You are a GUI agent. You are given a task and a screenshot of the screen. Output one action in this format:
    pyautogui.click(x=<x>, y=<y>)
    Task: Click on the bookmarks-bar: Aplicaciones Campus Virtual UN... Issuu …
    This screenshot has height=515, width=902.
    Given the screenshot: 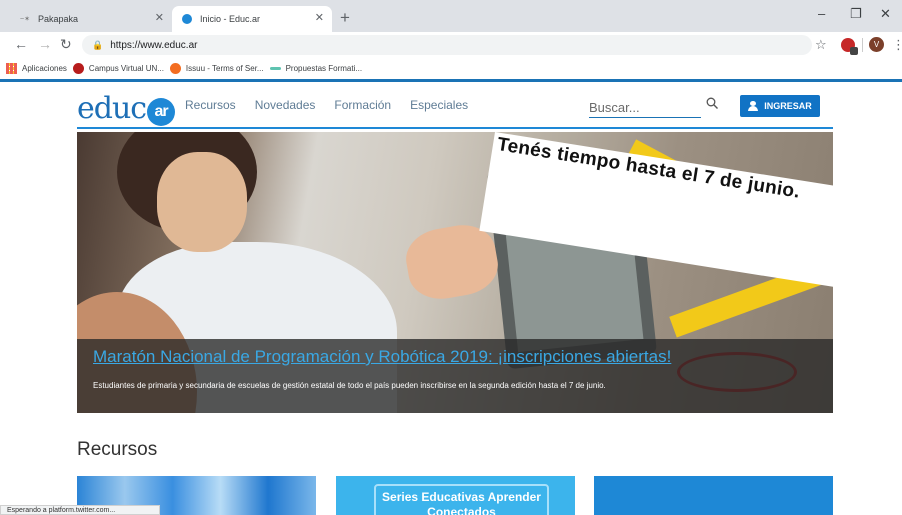 What is the action you would take?
    pyautogui.click(x=451, y=68)
    